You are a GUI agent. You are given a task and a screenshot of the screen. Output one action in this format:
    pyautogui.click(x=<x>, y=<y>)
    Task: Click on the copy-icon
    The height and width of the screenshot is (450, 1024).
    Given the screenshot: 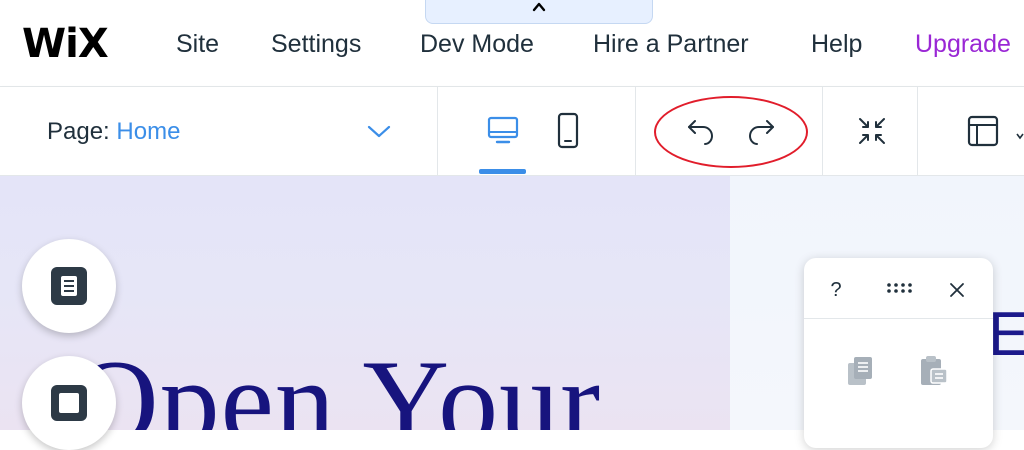 What is the action you would take?
    pyautogui.click(x=861, y=371)
    